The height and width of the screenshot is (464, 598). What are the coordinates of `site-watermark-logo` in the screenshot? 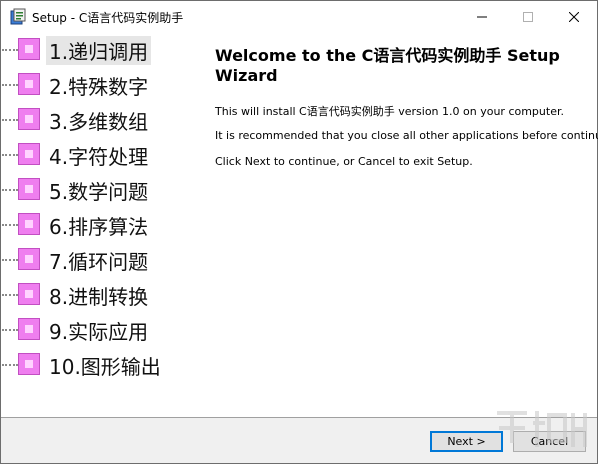 It's located at (542, 429).